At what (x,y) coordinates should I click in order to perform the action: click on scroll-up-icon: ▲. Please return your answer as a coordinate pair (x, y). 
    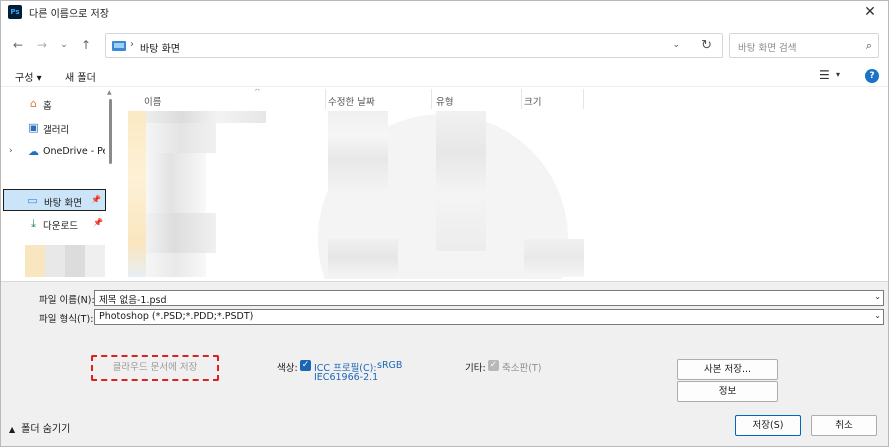
    Looking at the image, I should click on (109, 92).